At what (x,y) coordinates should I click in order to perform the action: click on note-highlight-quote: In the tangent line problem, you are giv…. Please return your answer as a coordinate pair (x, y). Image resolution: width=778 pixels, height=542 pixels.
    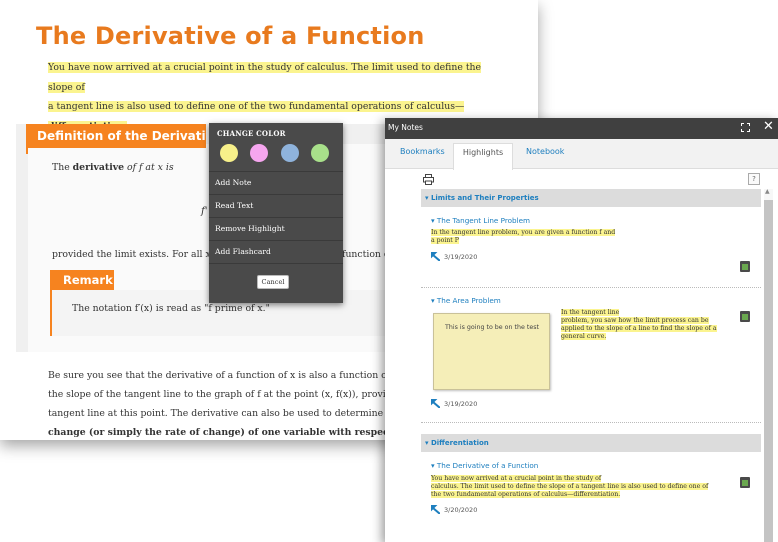
    Looking at the image, I should click on (523, 237).